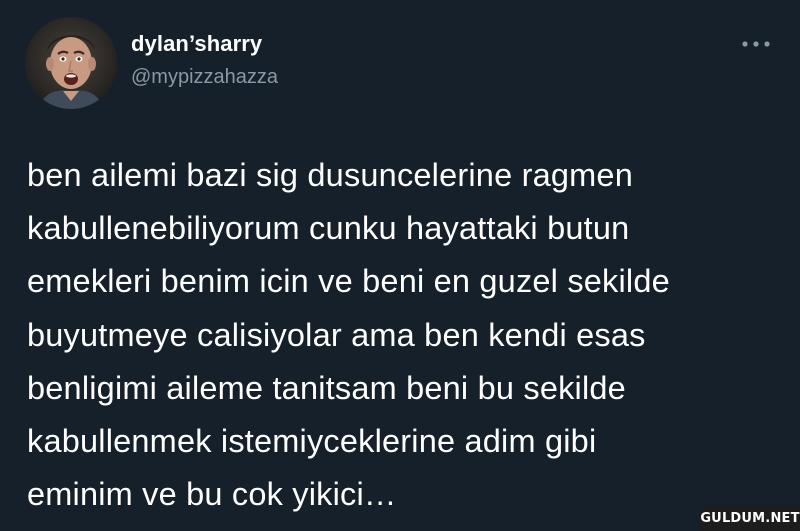  I want to click on author-handle: @mypizzahazza, so click(204, 77).